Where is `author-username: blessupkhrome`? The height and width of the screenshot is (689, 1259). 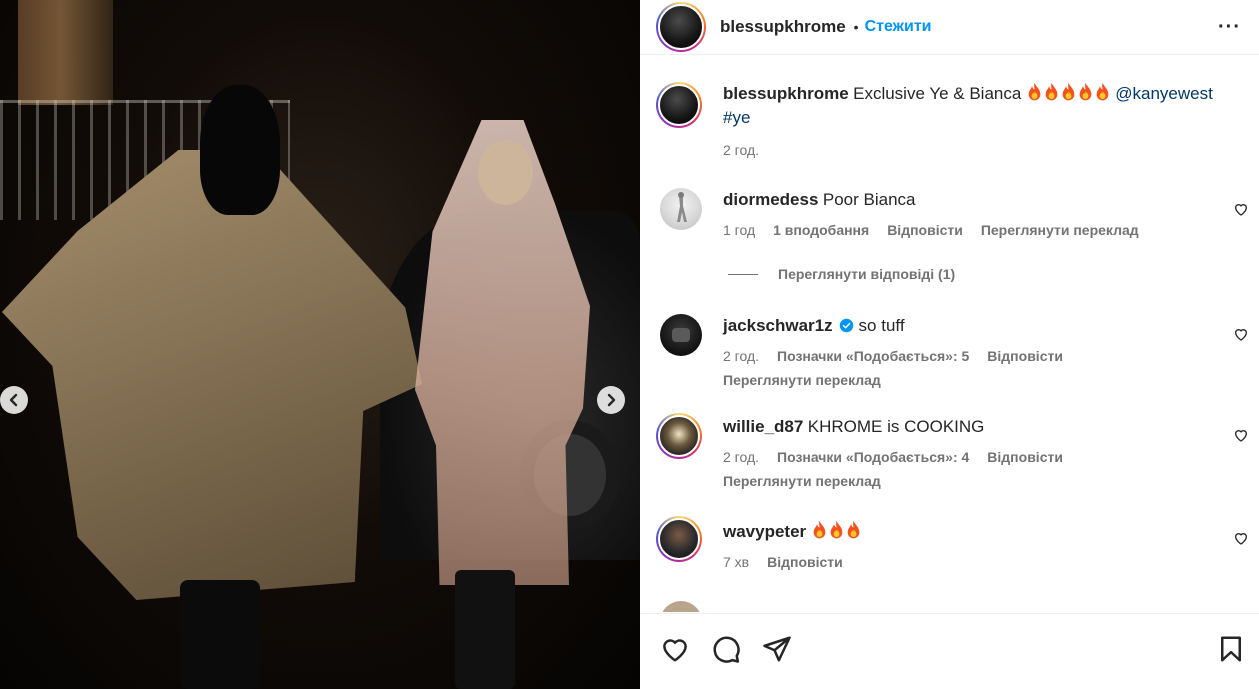 author-username: blessupkhrome is located at coordinates (783, 27).